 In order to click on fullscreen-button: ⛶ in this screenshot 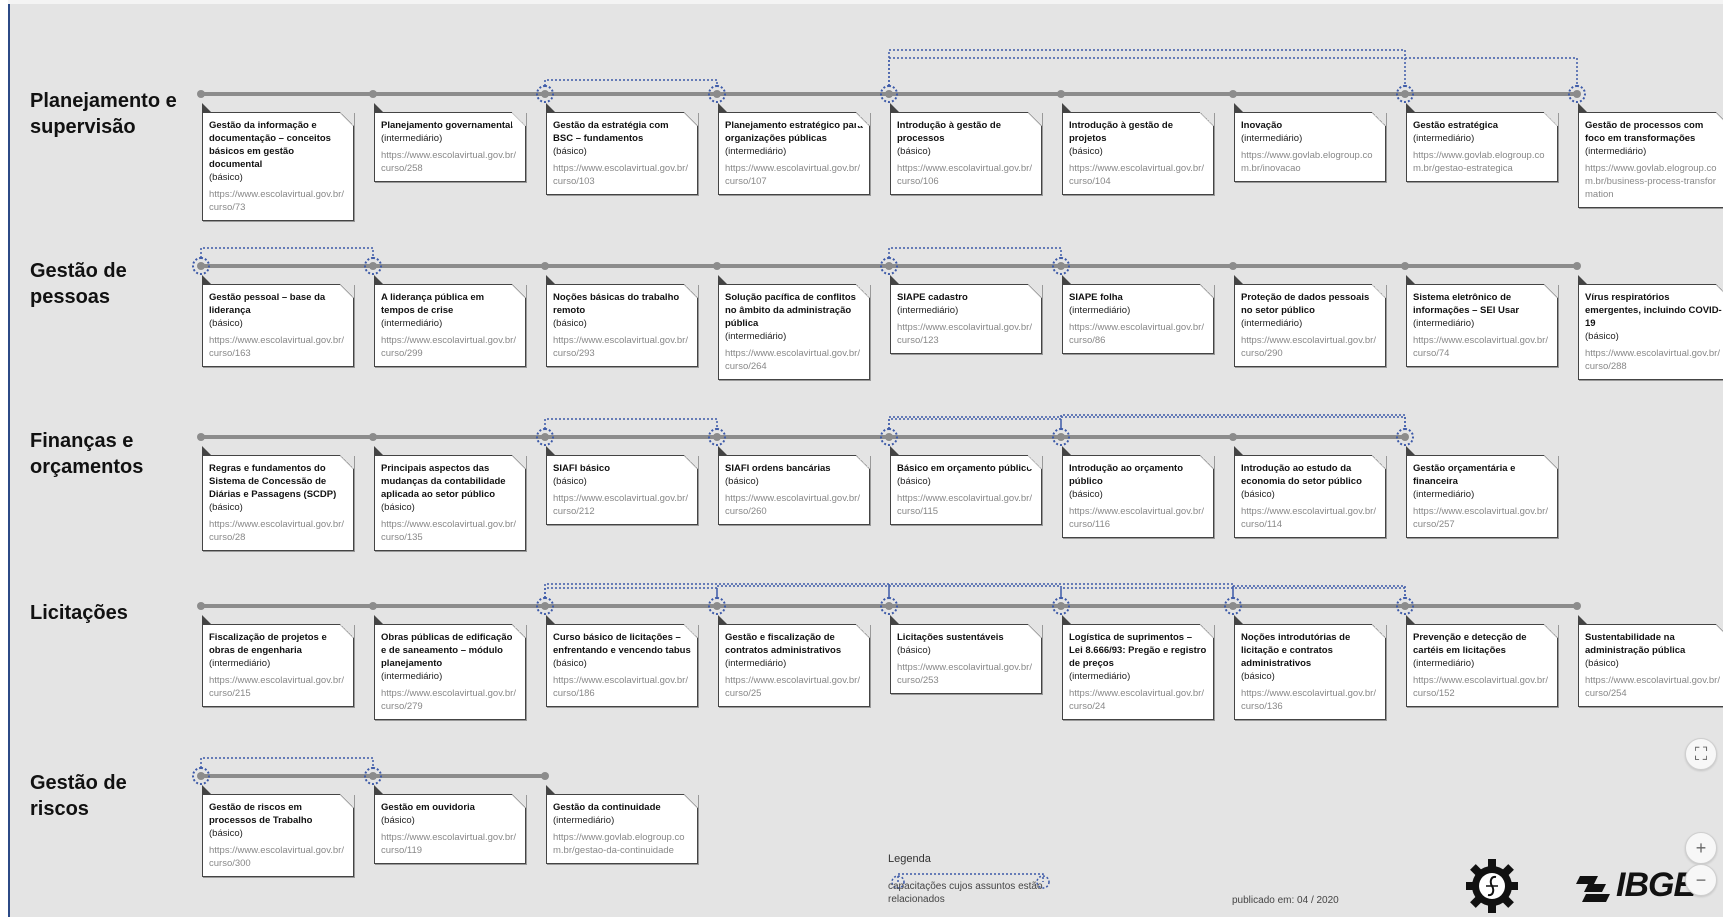, I will do `click(1701, 754)`.